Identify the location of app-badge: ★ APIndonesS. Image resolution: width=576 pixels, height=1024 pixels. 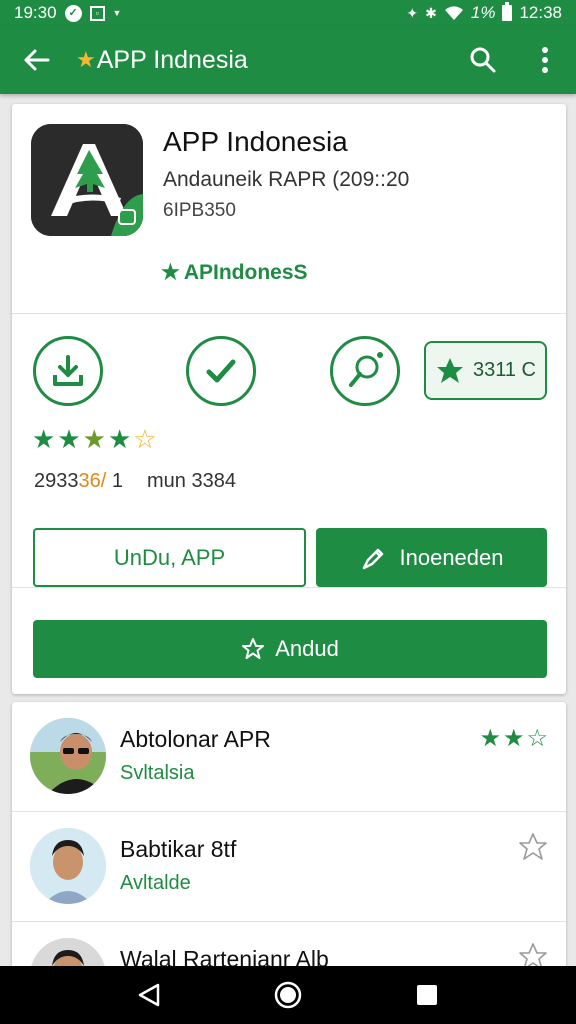
(234, 272).